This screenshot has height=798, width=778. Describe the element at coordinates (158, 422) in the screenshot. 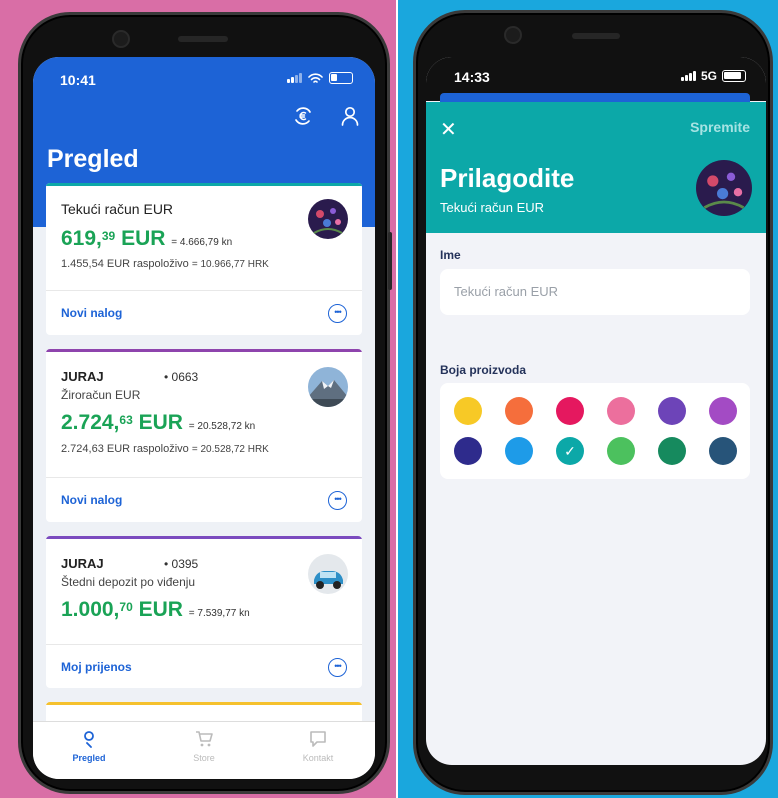

I see `account-balance: 2.724,63 EUR = 20.528,72 kn` at that location.